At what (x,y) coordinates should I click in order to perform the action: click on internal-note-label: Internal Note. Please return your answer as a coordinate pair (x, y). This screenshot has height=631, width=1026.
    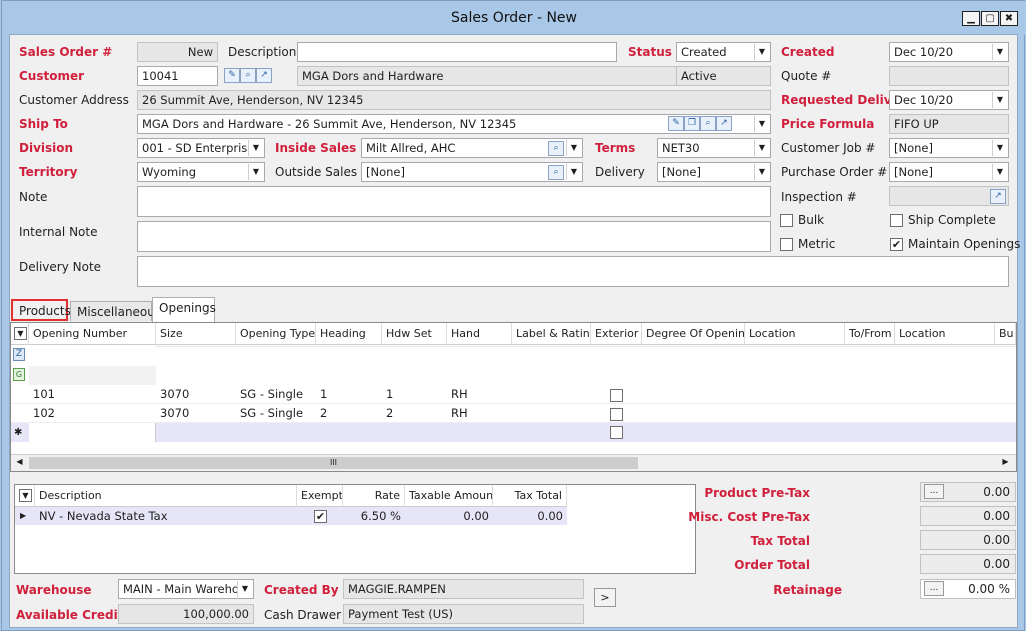
    Looking at the image, I should click on (58, 232).